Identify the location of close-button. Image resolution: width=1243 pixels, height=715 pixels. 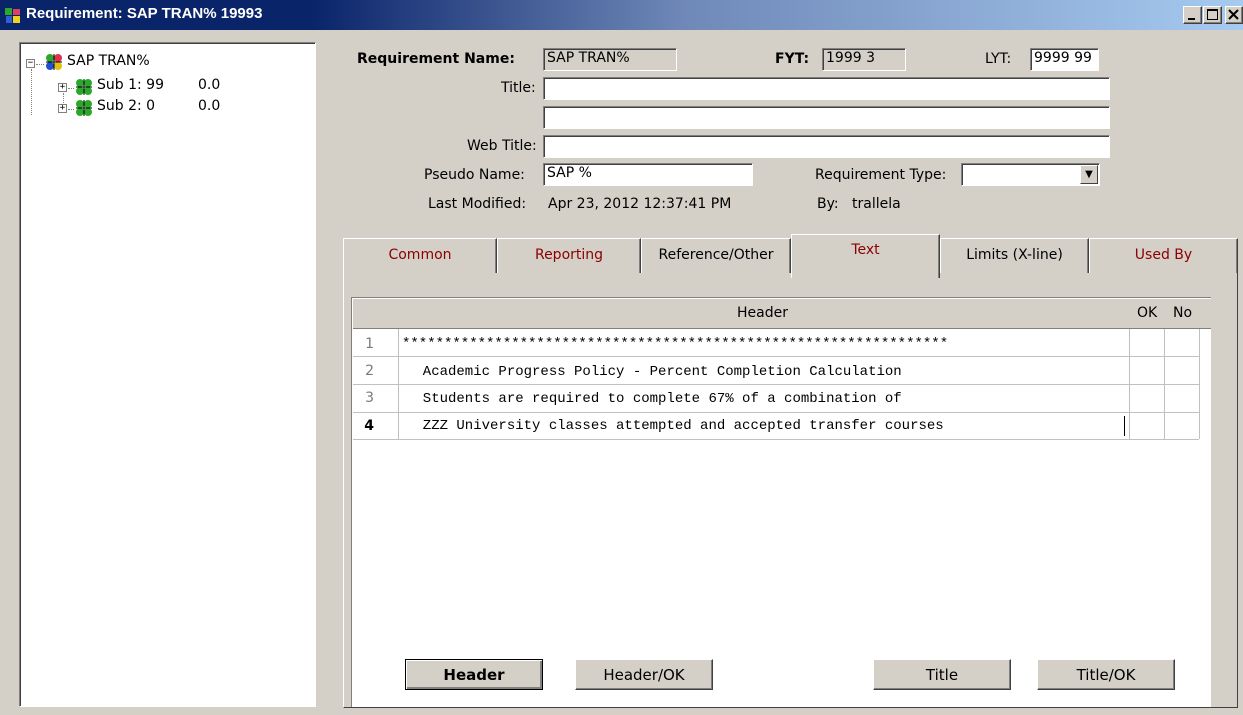
(1234, 15).